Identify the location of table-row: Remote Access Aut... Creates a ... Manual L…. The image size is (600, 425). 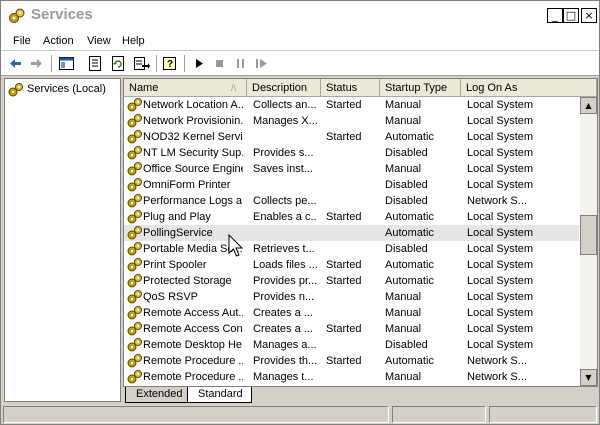
(351, 313).